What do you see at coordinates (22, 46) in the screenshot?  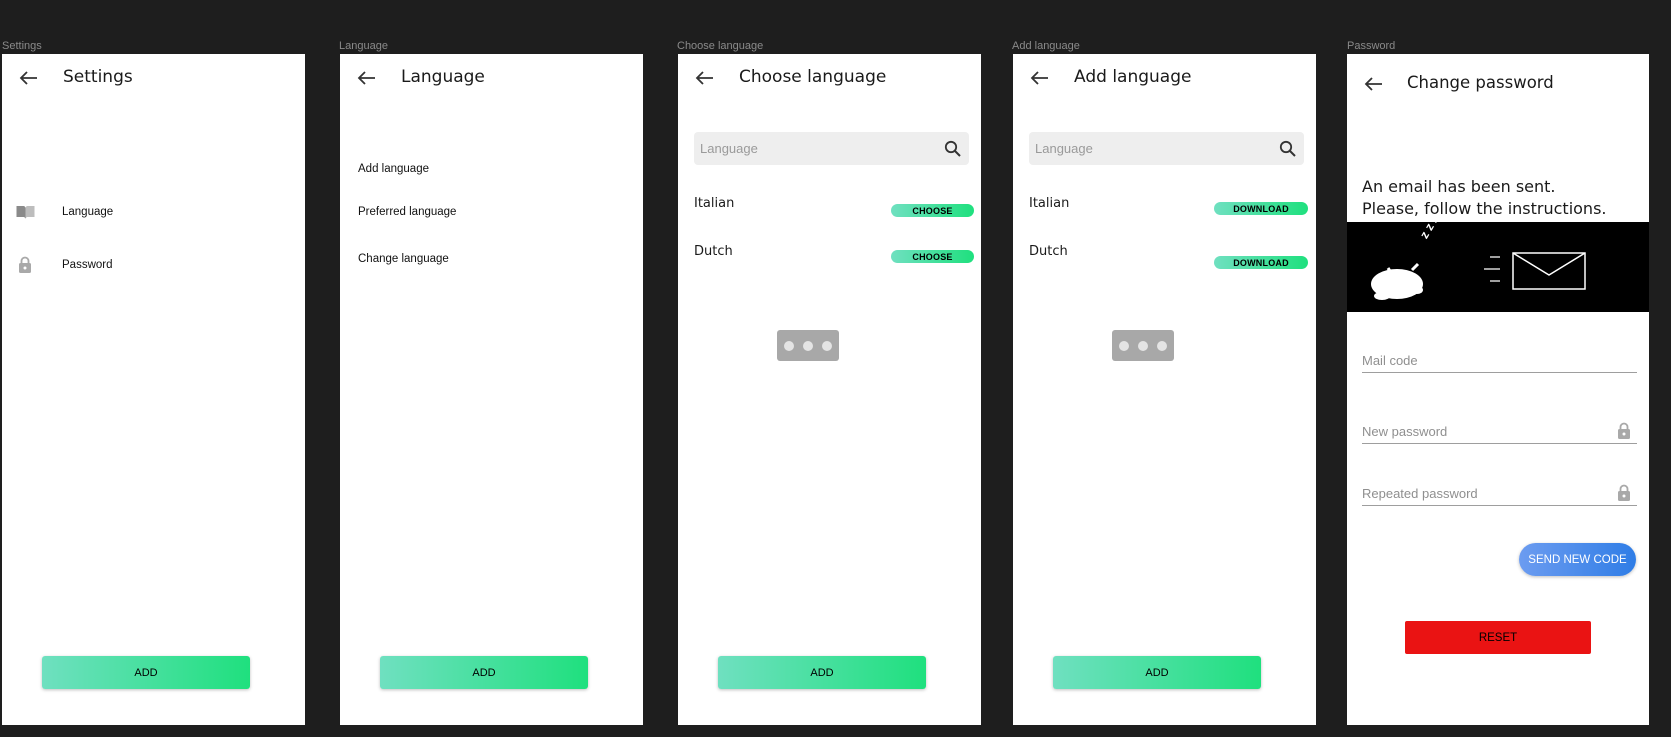 I see `frame-label-settings: Settings` at bounding box center [22, 46].